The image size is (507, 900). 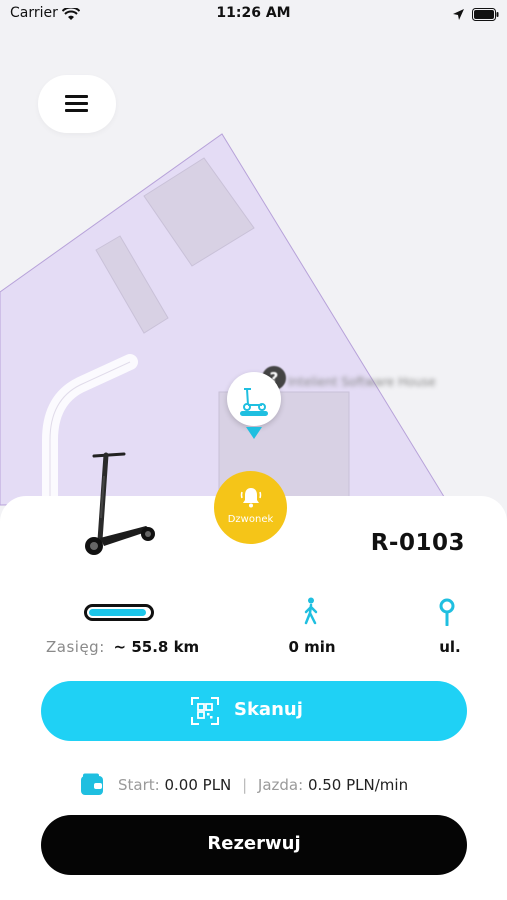 I want to click on street-name: ul., so click(x=450, y=647).